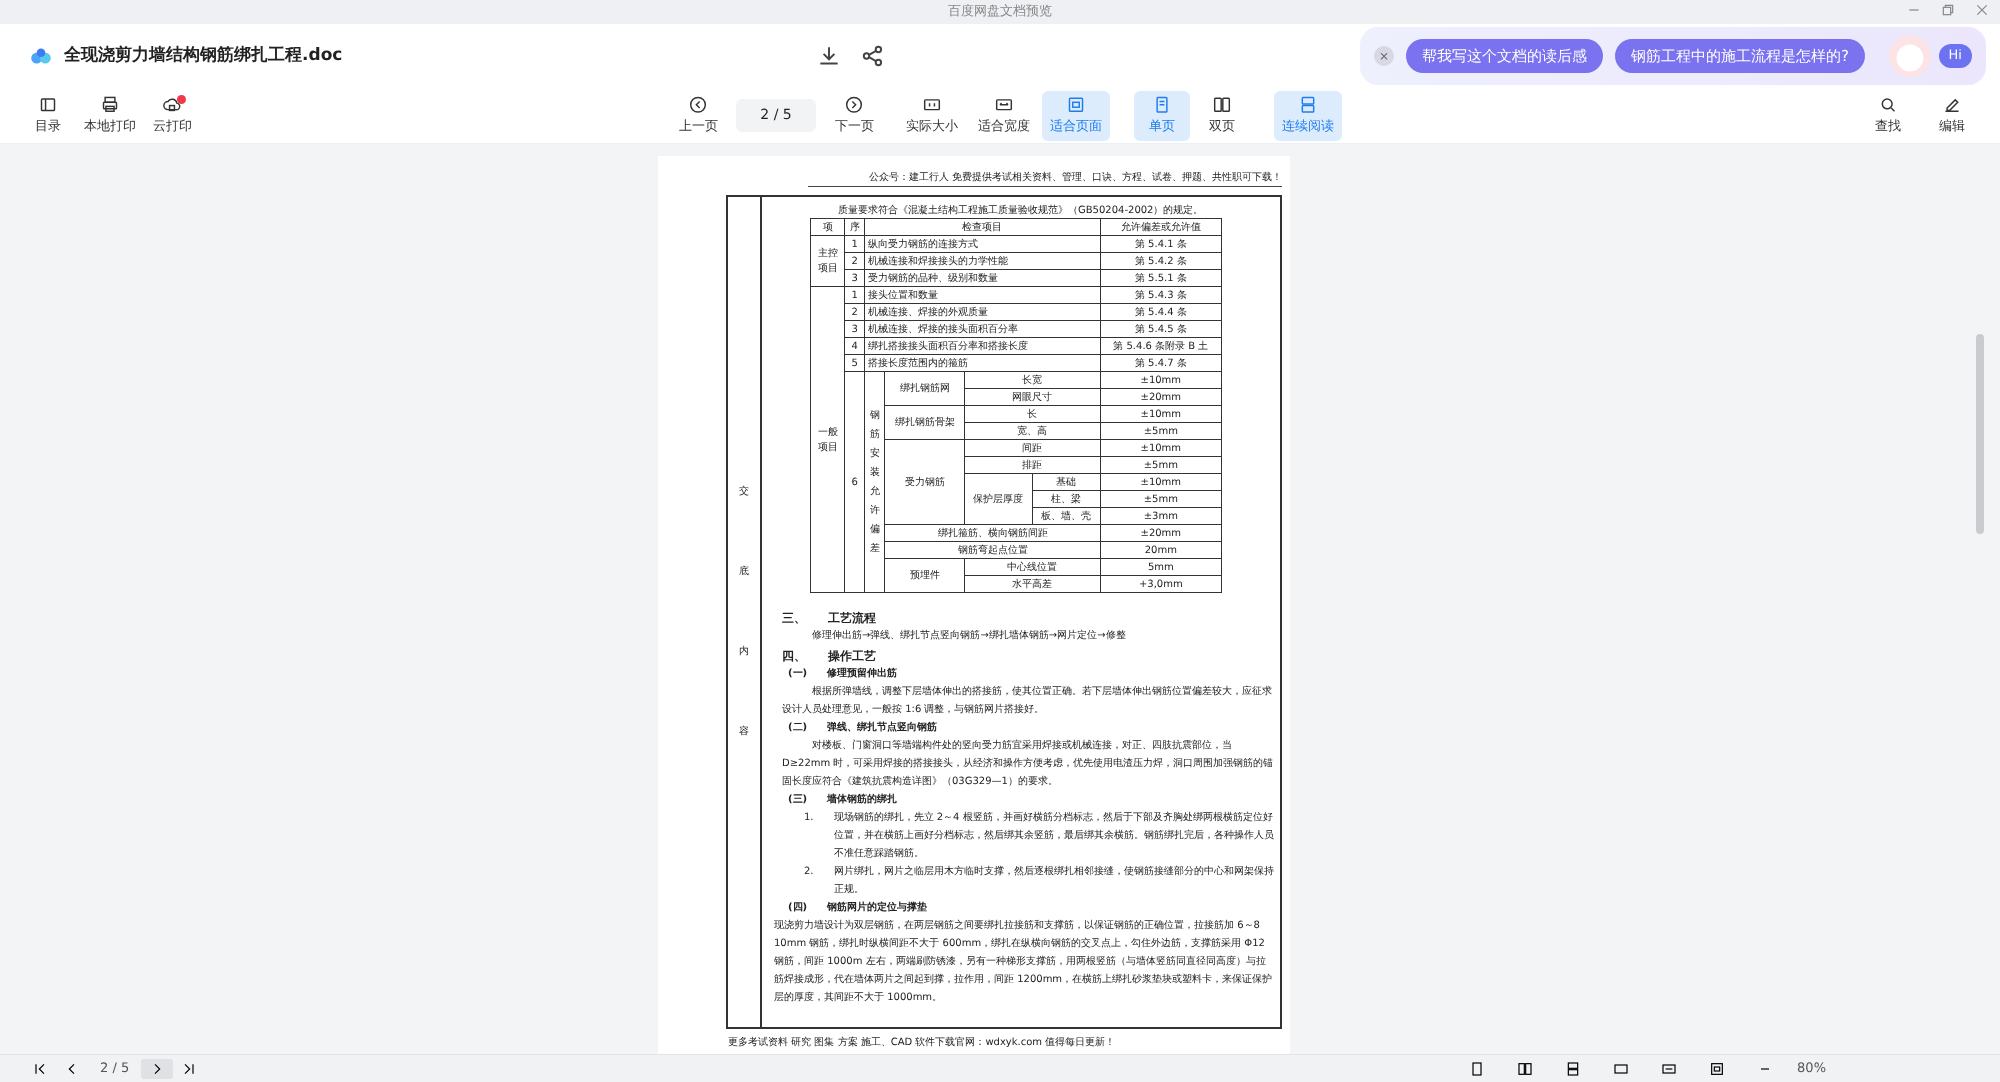  What do you see at coordinates (110, 104) in the screenshot?
I see `print-icon` at bounding box center [110, 104].